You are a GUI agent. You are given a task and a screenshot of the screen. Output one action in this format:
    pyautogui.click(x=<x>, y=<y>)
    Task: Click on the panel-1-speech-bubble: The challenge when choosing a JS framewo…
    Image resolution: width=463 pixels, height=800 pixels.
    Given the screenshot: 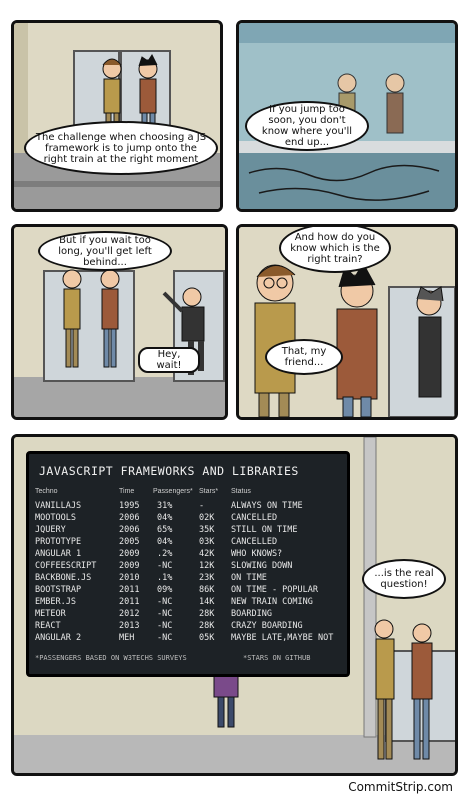 What is the action you would take?
    pyautogui.click(x=121, y=148)
    